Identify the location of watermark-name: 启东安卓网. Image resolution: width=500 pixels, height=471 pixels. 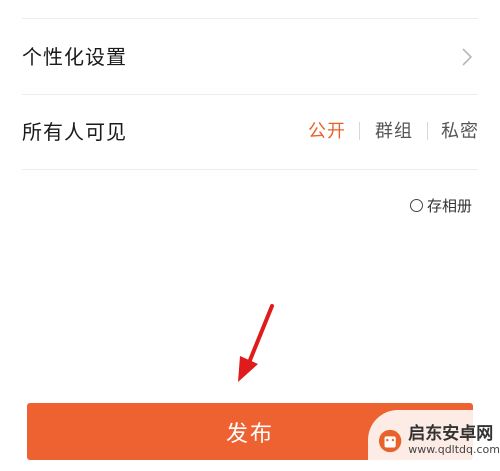
(451, 434).